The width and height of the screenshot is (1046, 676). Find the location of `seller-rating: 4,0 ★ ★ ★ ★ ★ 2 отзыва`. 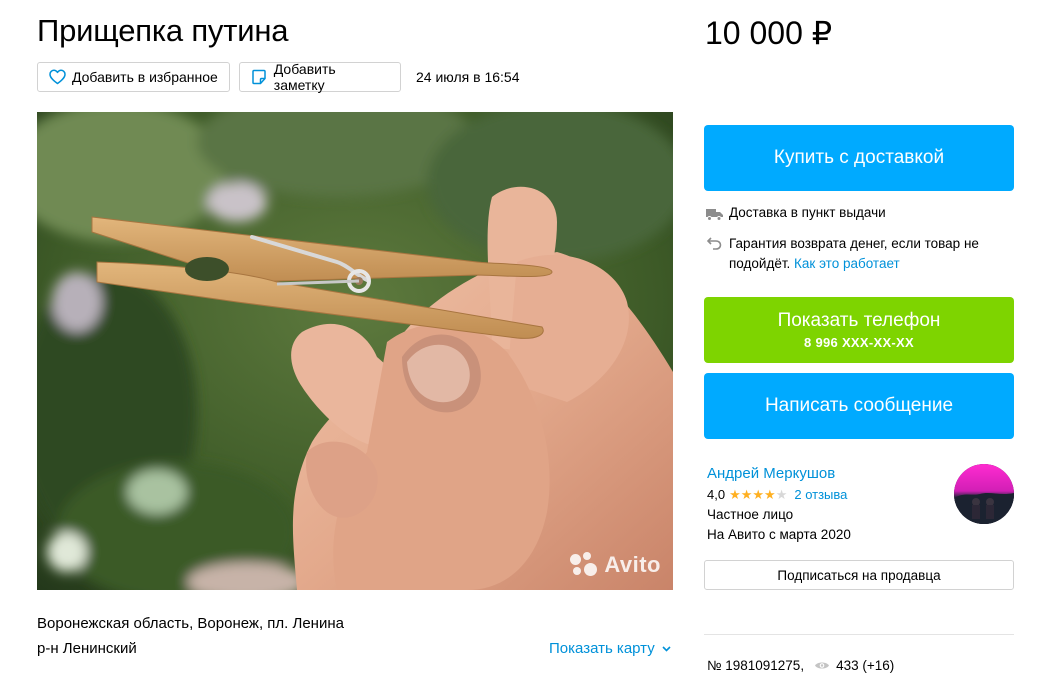

seller-rating: 4,0 ★ ★ ★ ★ ★ 2 отзыва is located at coordinates (777, 494).